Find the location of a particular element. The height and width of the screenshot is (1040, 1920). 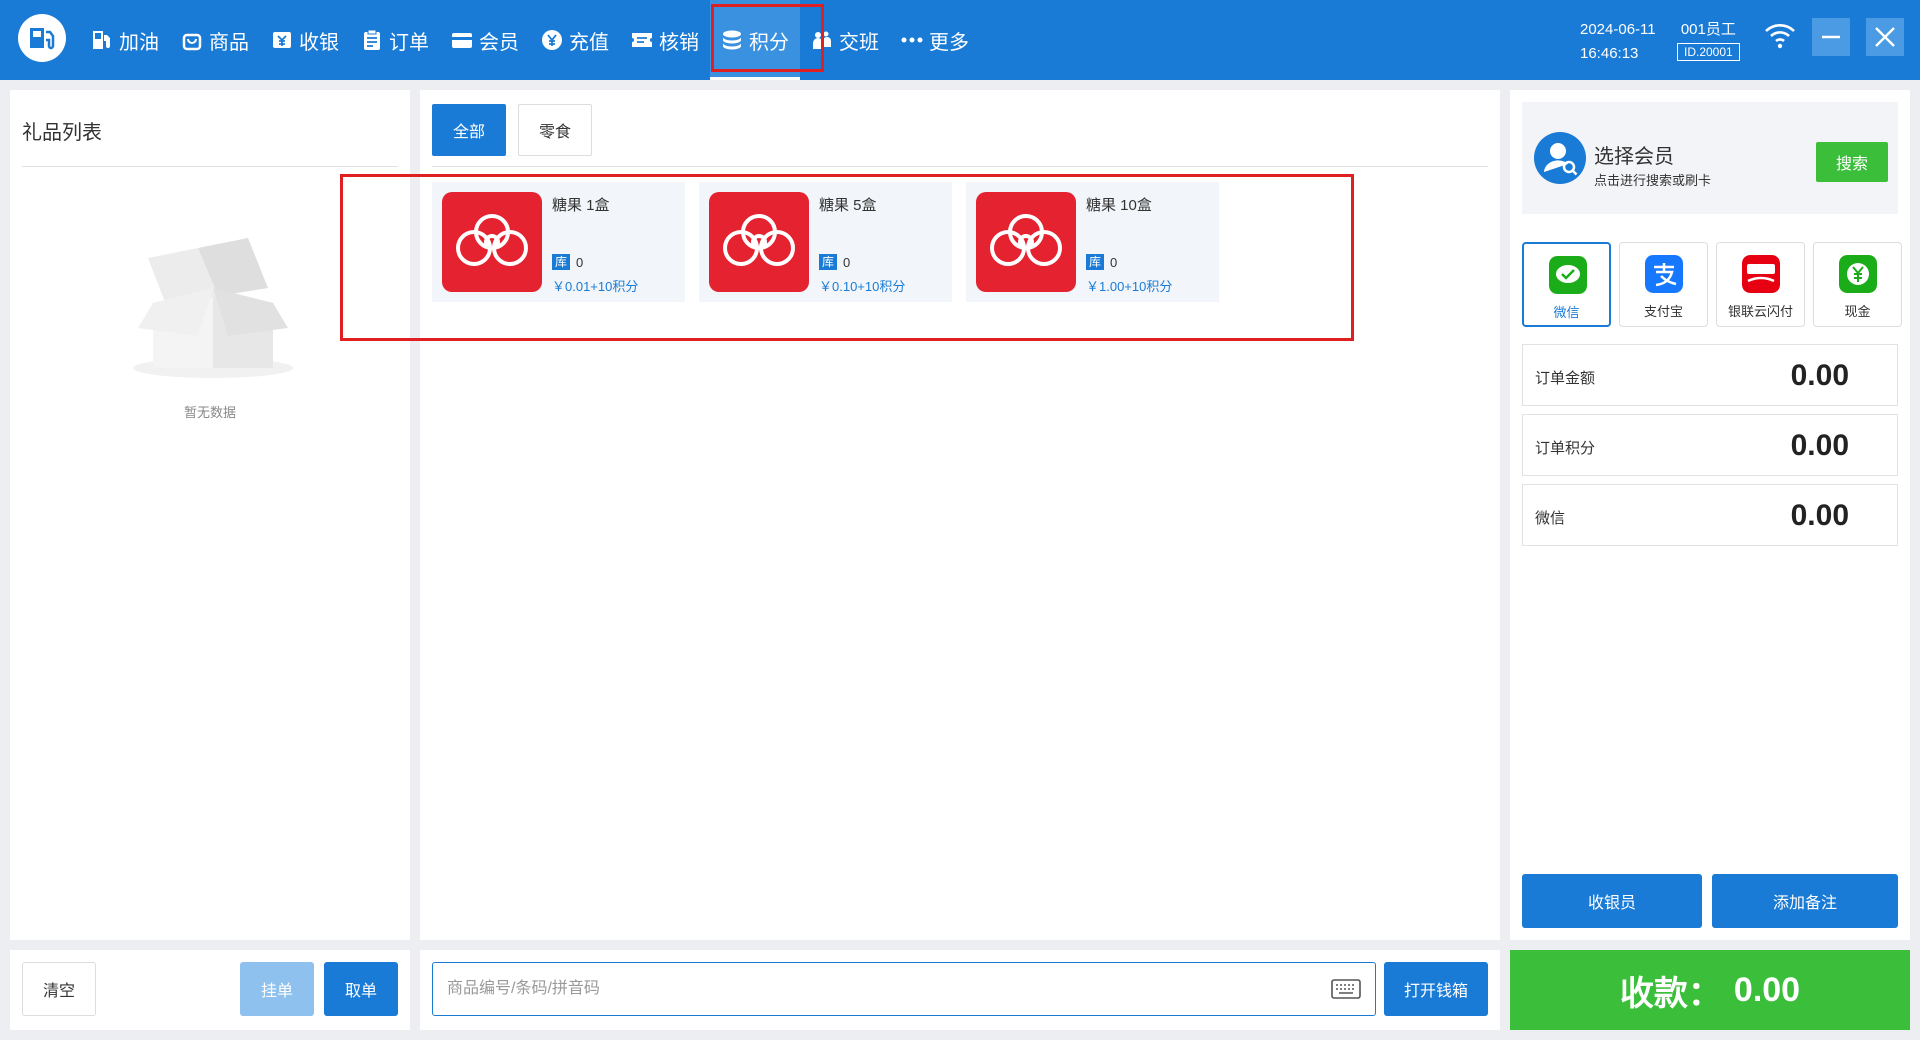

wechat-pay-icon is located at coordinates (1568, 275).